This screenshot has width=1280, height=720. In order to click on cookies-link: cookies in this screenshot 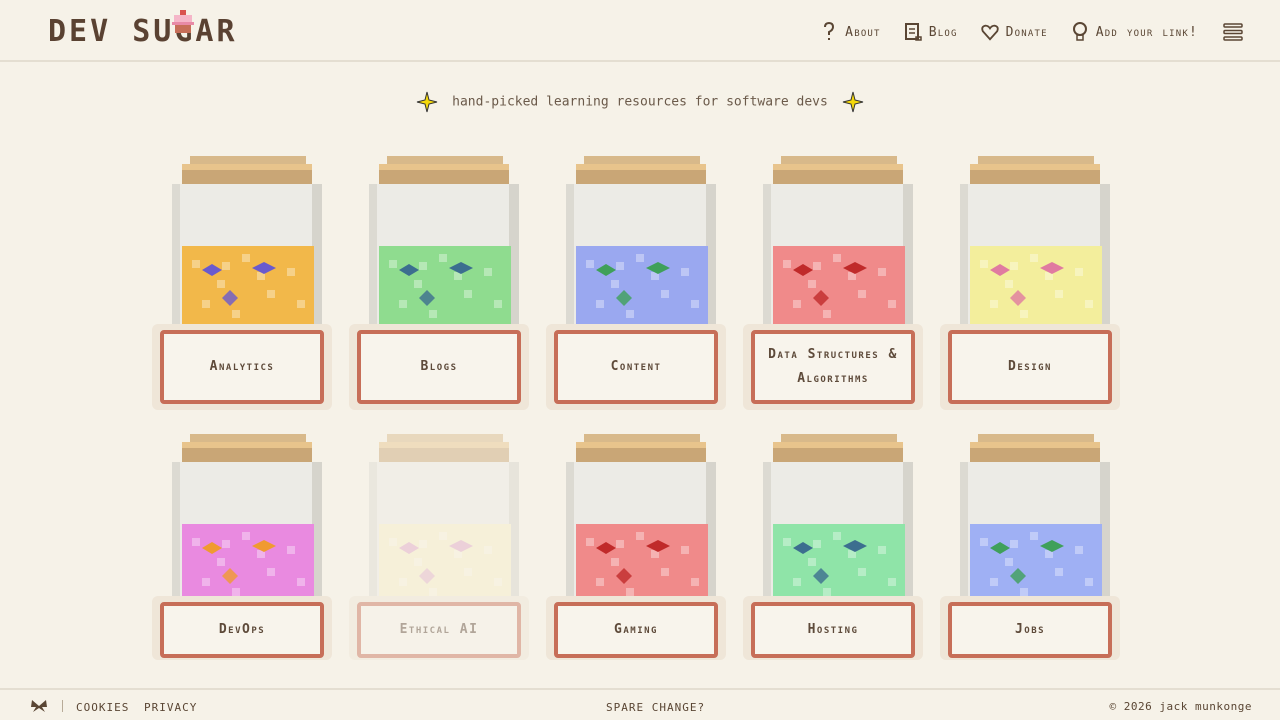, I will do `click(102, 707)`.